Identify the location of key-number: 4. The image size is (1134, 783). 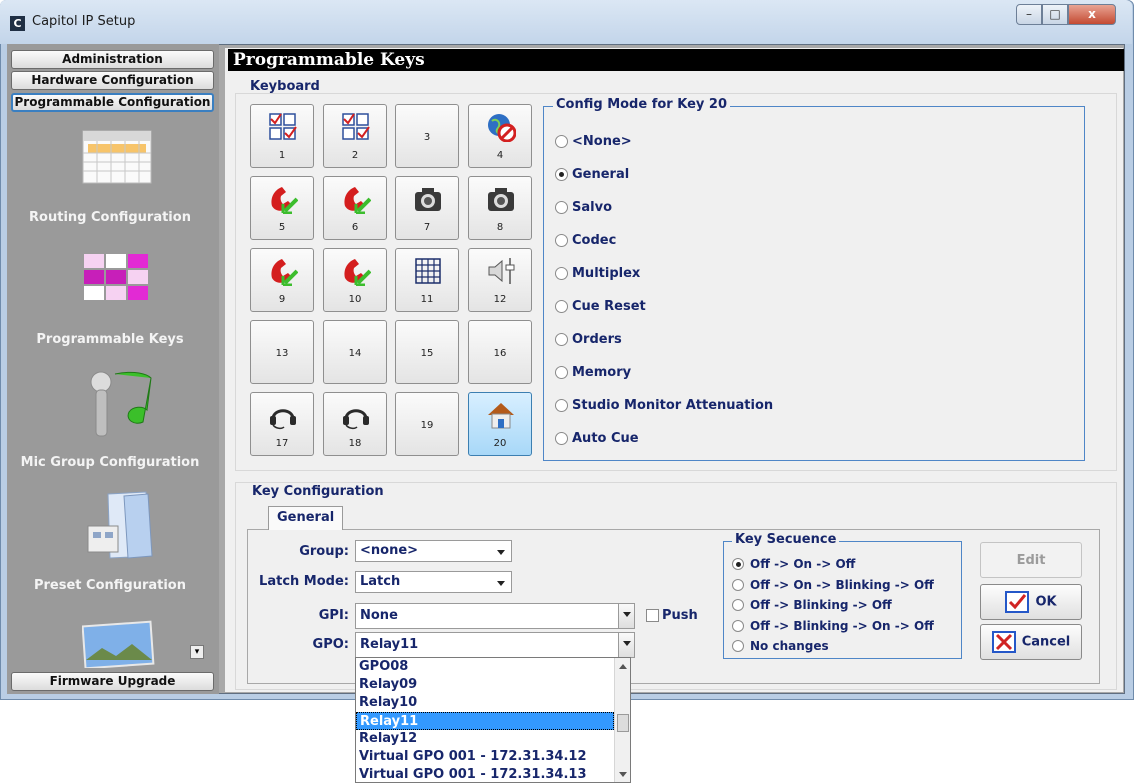
(500, 155).